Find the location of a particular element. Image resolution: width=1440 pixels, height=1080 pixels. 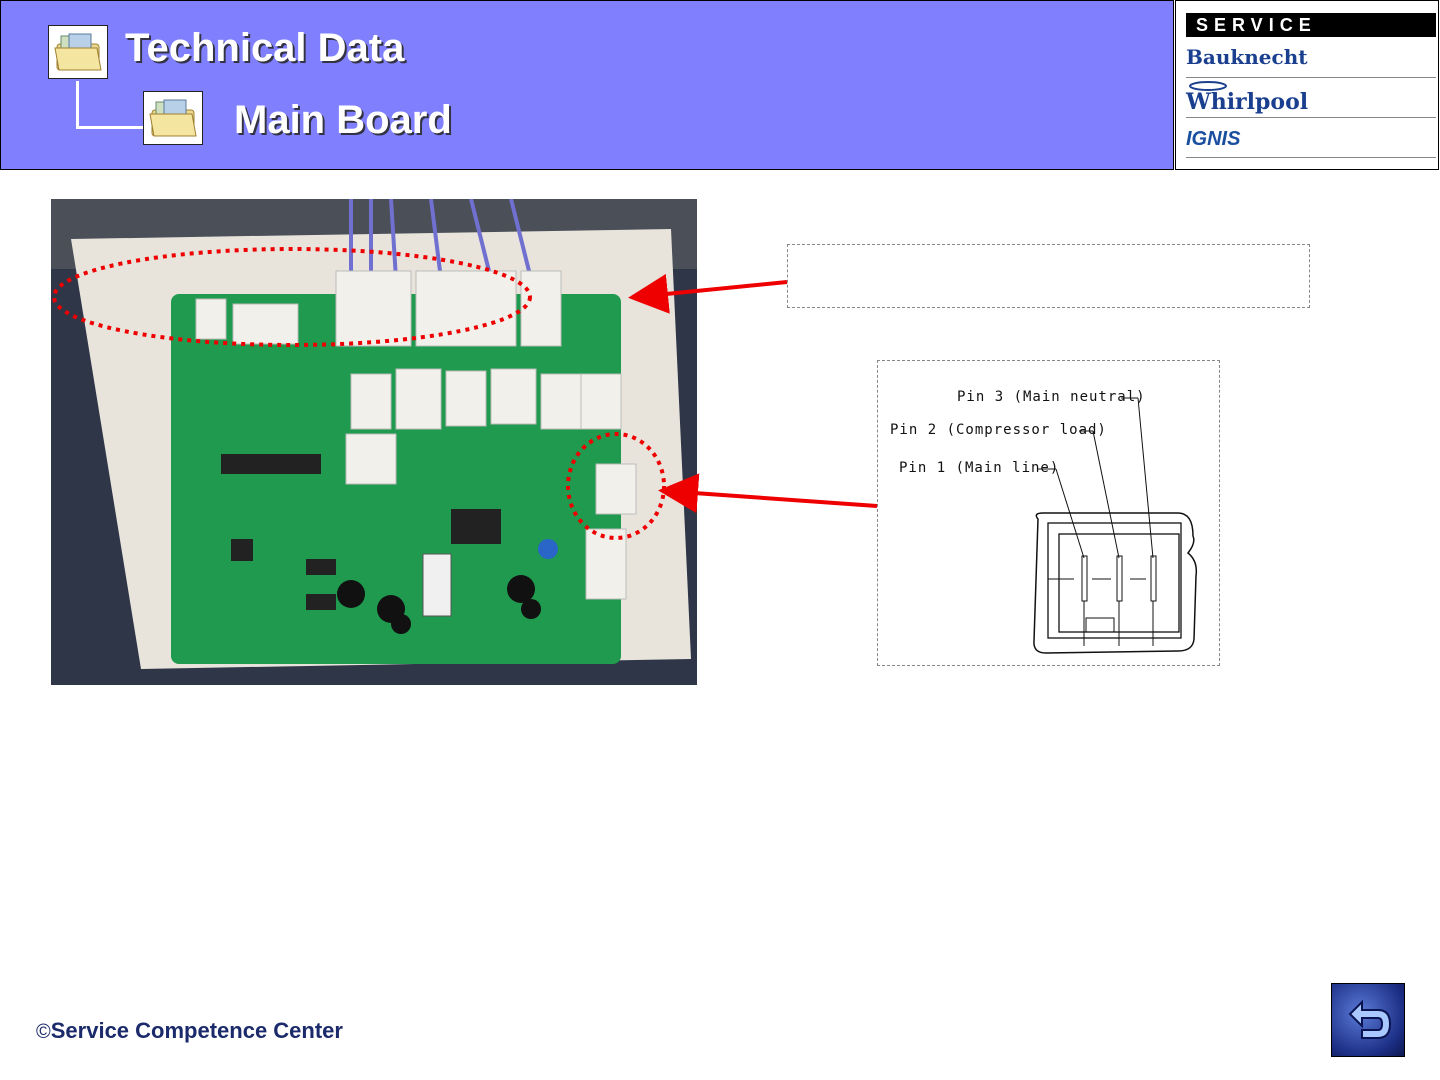

brand-name: Whirlpool is located at coordinates (1247, 102).